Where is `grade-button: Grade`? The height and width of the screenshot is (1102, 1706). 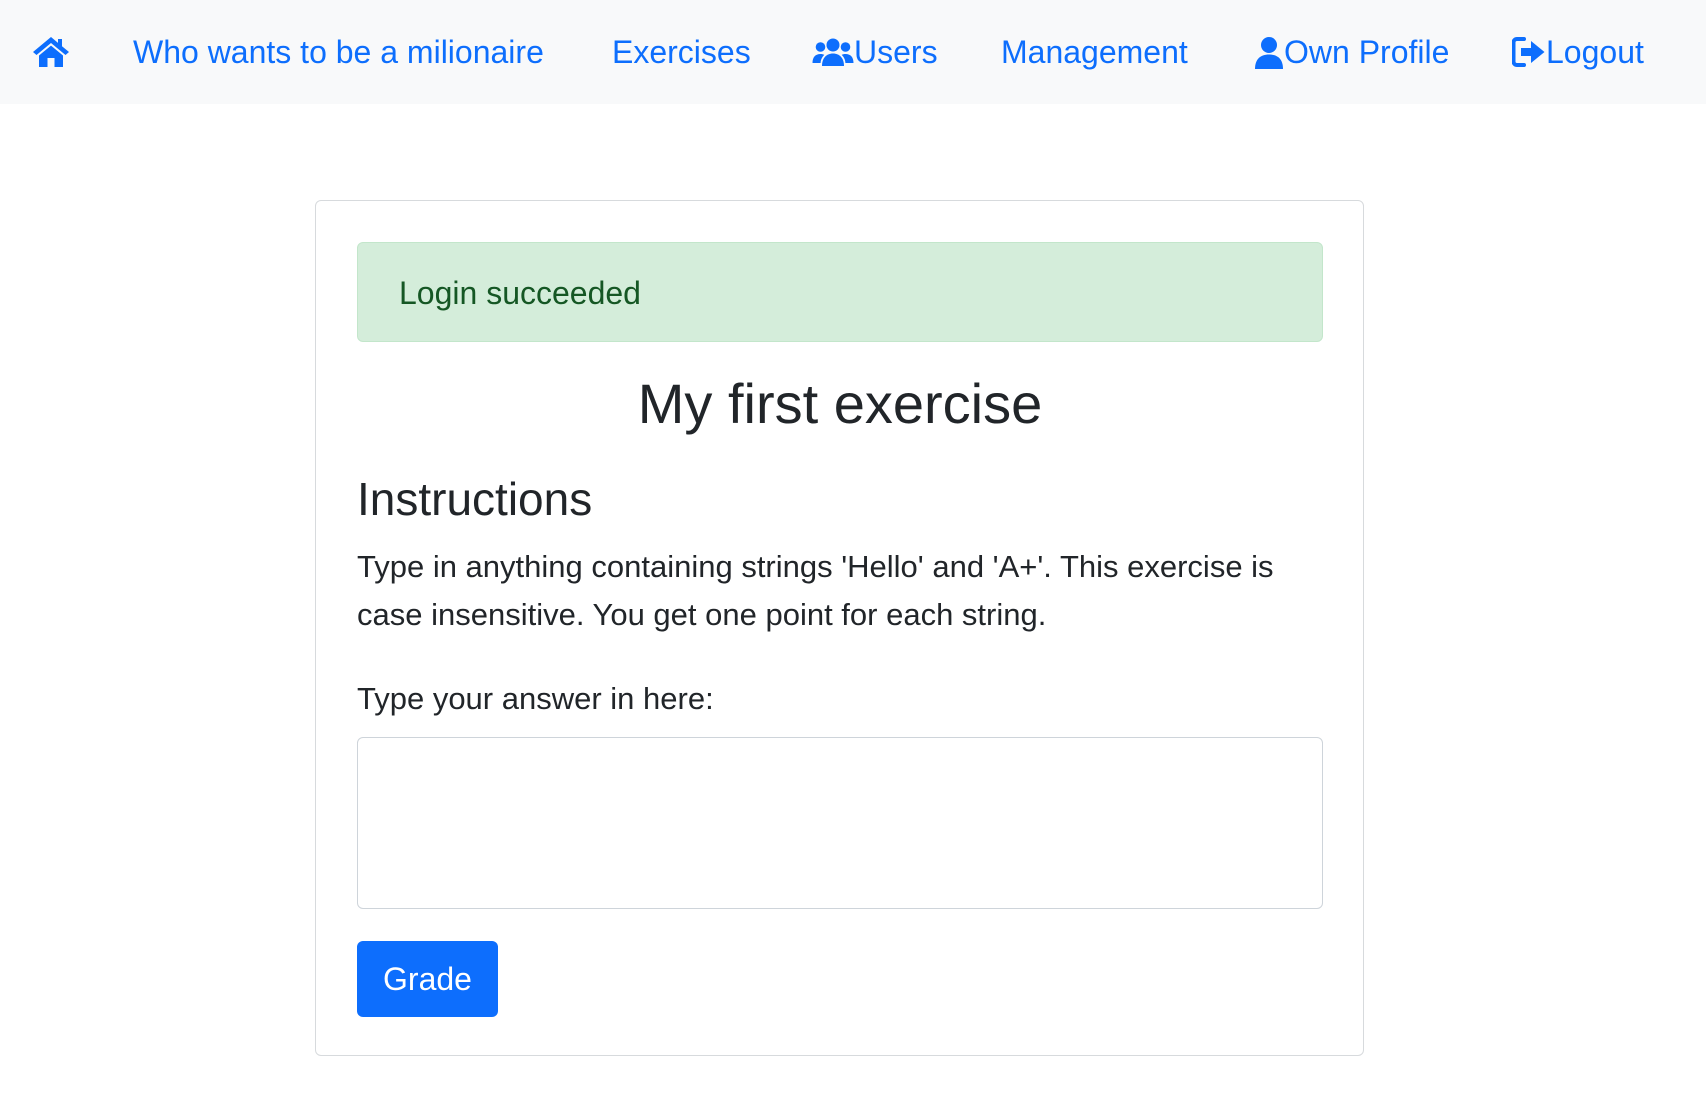 grade-button: Grade is located at coordinates (427, 979).